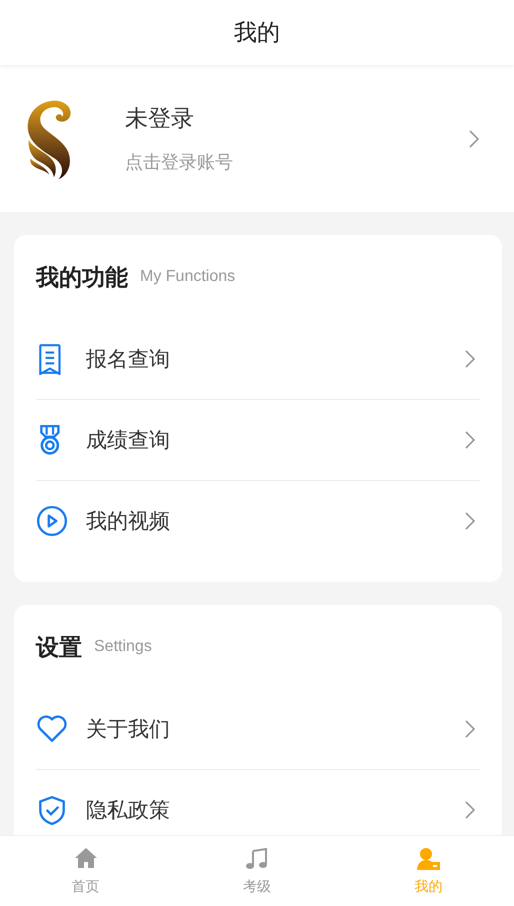 Image resolution: width=514 pixels, height=906 pixels. I want to click on menu-item: 关于我们, so click(258, 729).